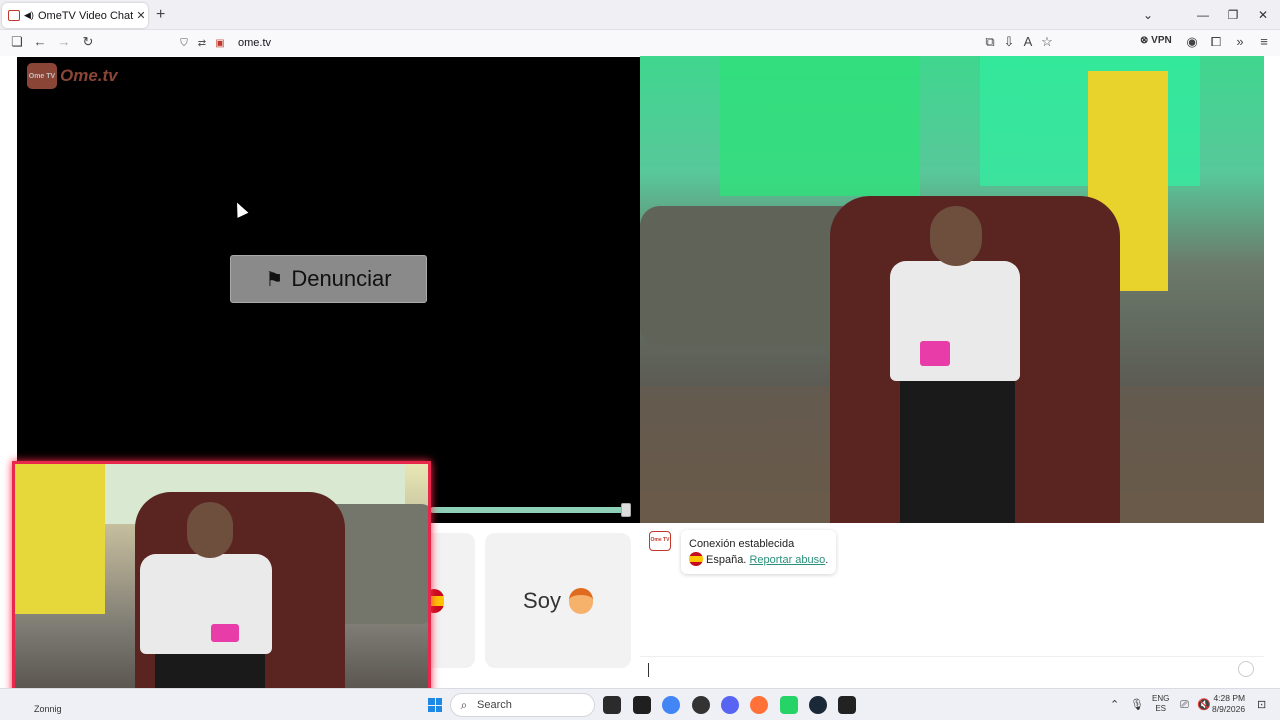  Describe the element at coordinates (1229, 698) in the screenshot. I see `clock-time: 4:28 PM` at that location.